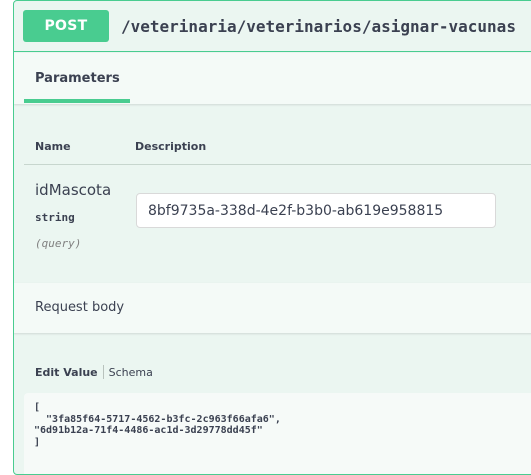 The width and height of the screenshot is (531, 475). What do you see at coordinates (272, 308) in the screenshot?
I see `request-body-header: Request body` at bounding box center [272, 308].